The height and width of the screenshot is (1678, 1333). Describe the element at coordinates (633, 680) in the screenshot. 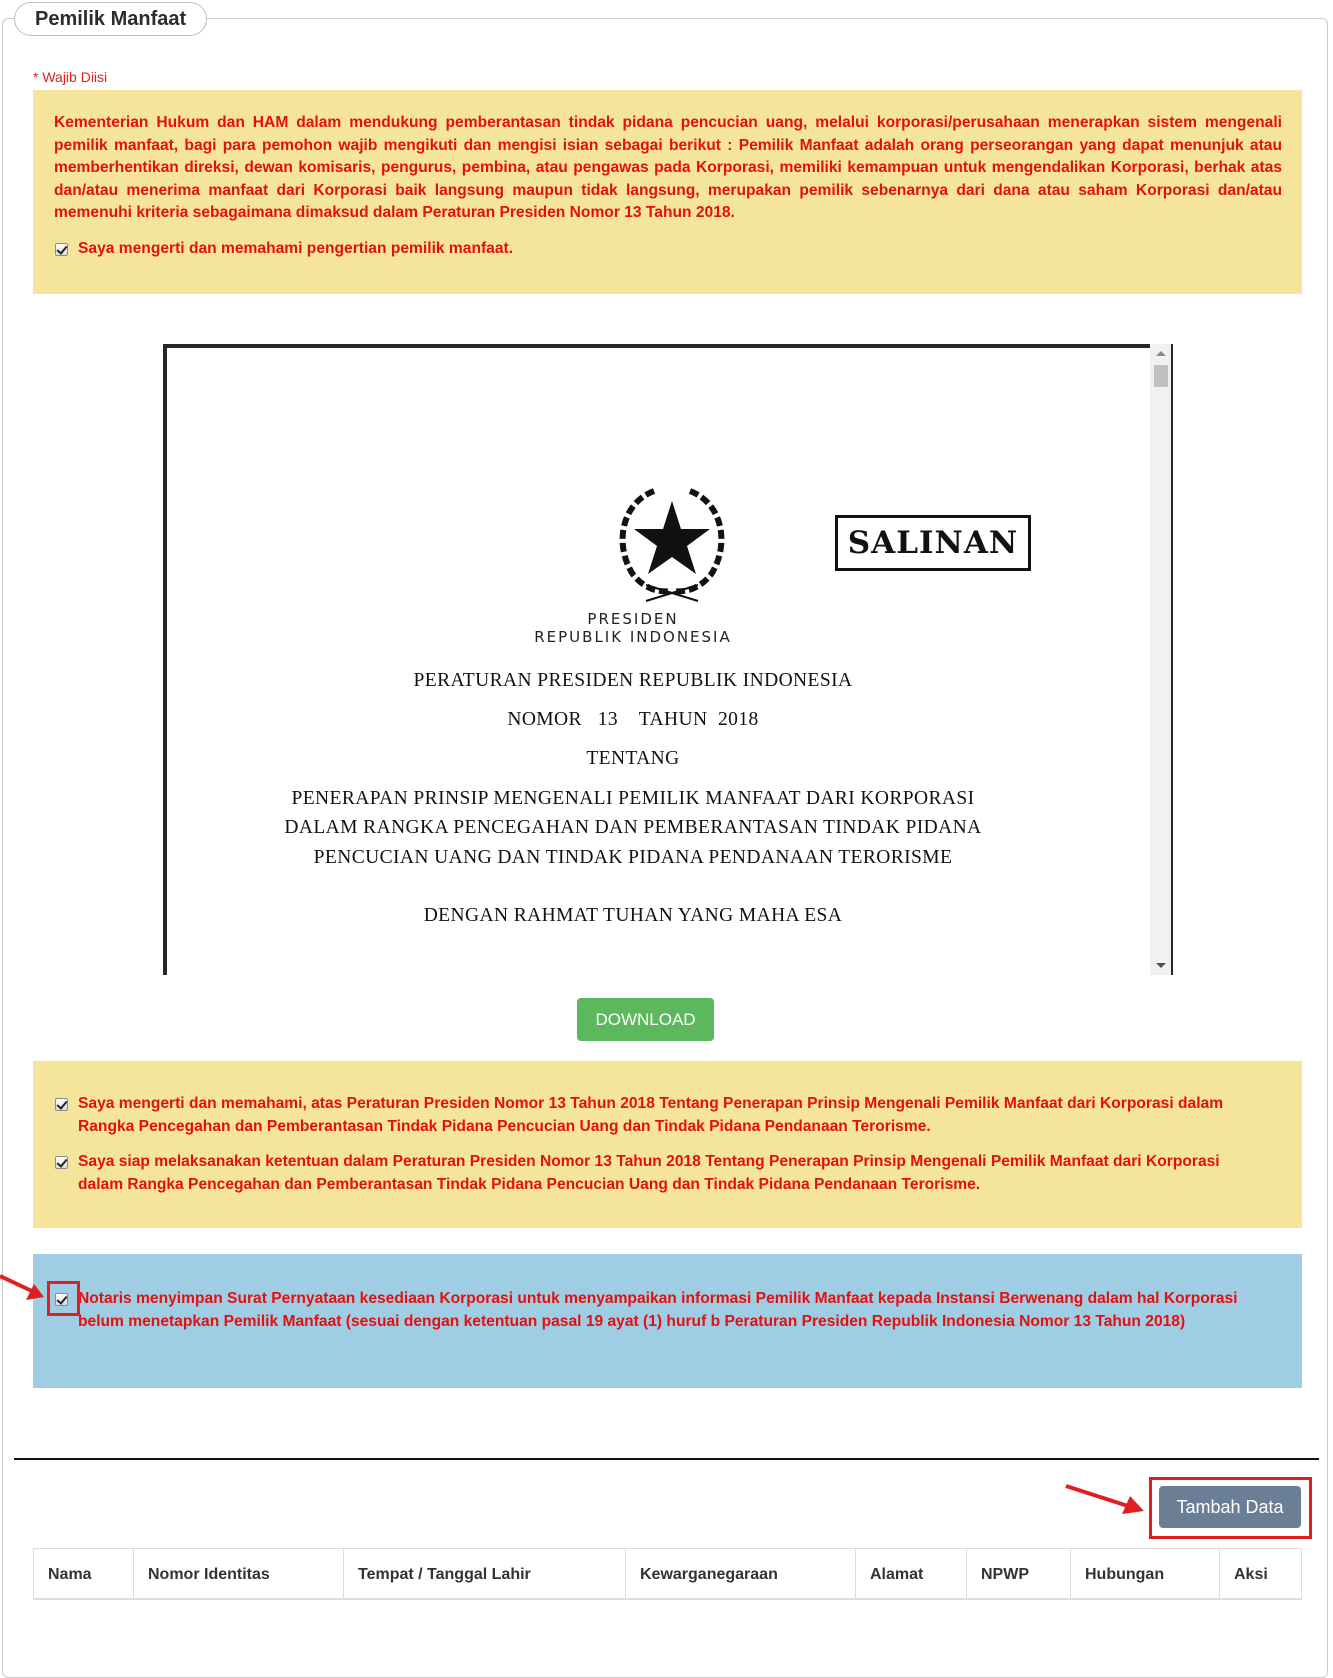

I see `doc-title: PERATURAN PRESIDEN REPUBLIK INDONESIA` at that location.